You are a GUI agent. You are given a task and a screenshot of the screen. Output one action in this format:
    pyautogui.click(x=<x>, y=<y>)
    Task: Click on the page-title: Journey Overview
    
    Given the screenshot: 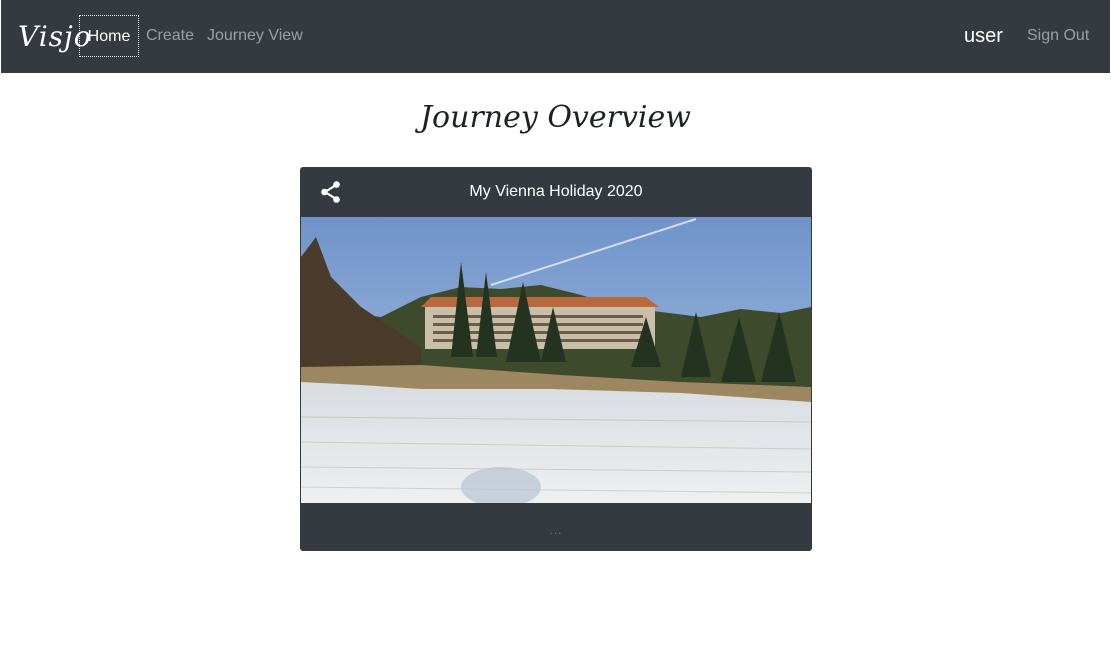 What is the action you would take?
    pyautogui.click(x=555, y=117)
    